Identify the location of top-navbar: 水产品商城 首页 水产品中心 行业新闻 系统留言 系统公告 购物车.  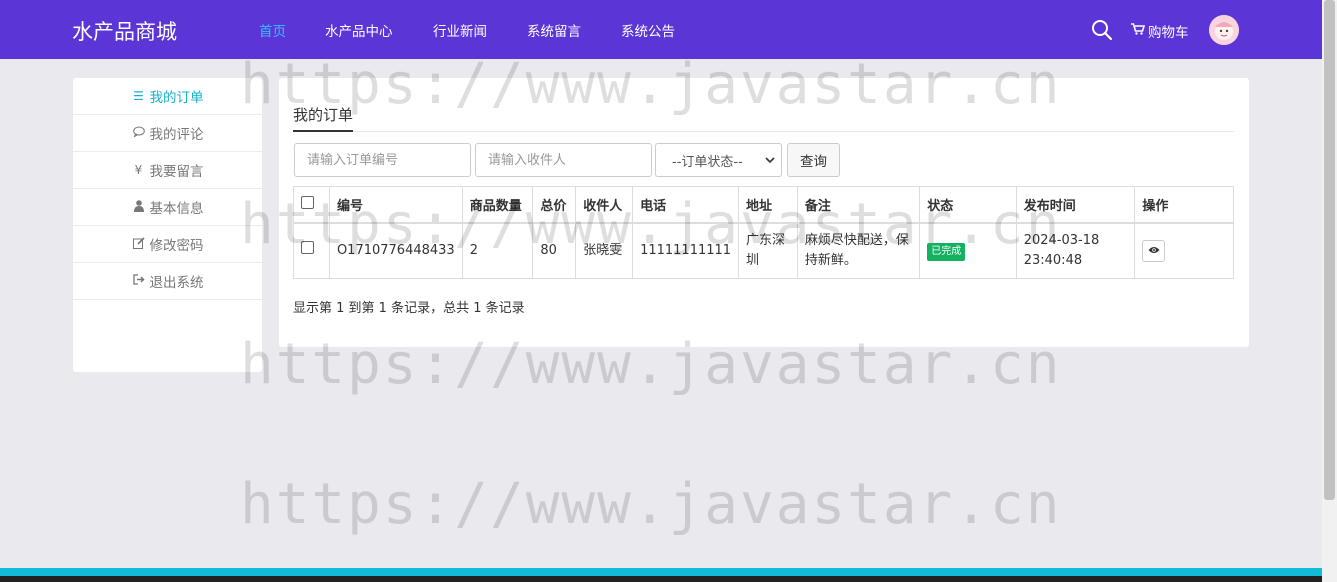
(661, 29).